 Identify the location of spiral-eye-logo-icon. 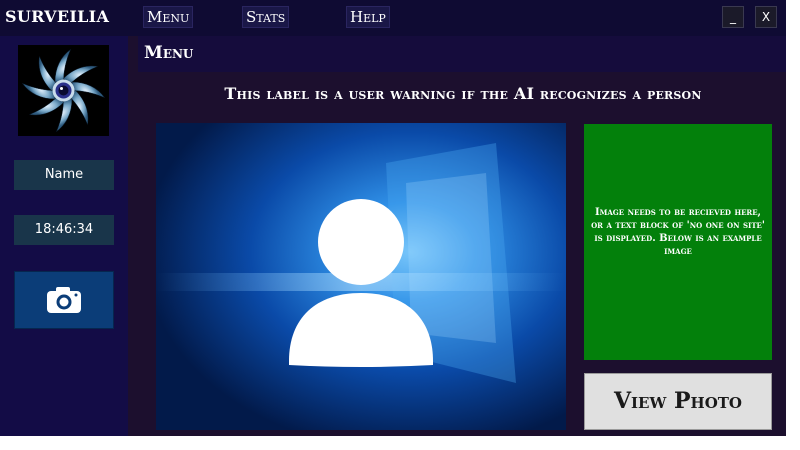
(63, 90).